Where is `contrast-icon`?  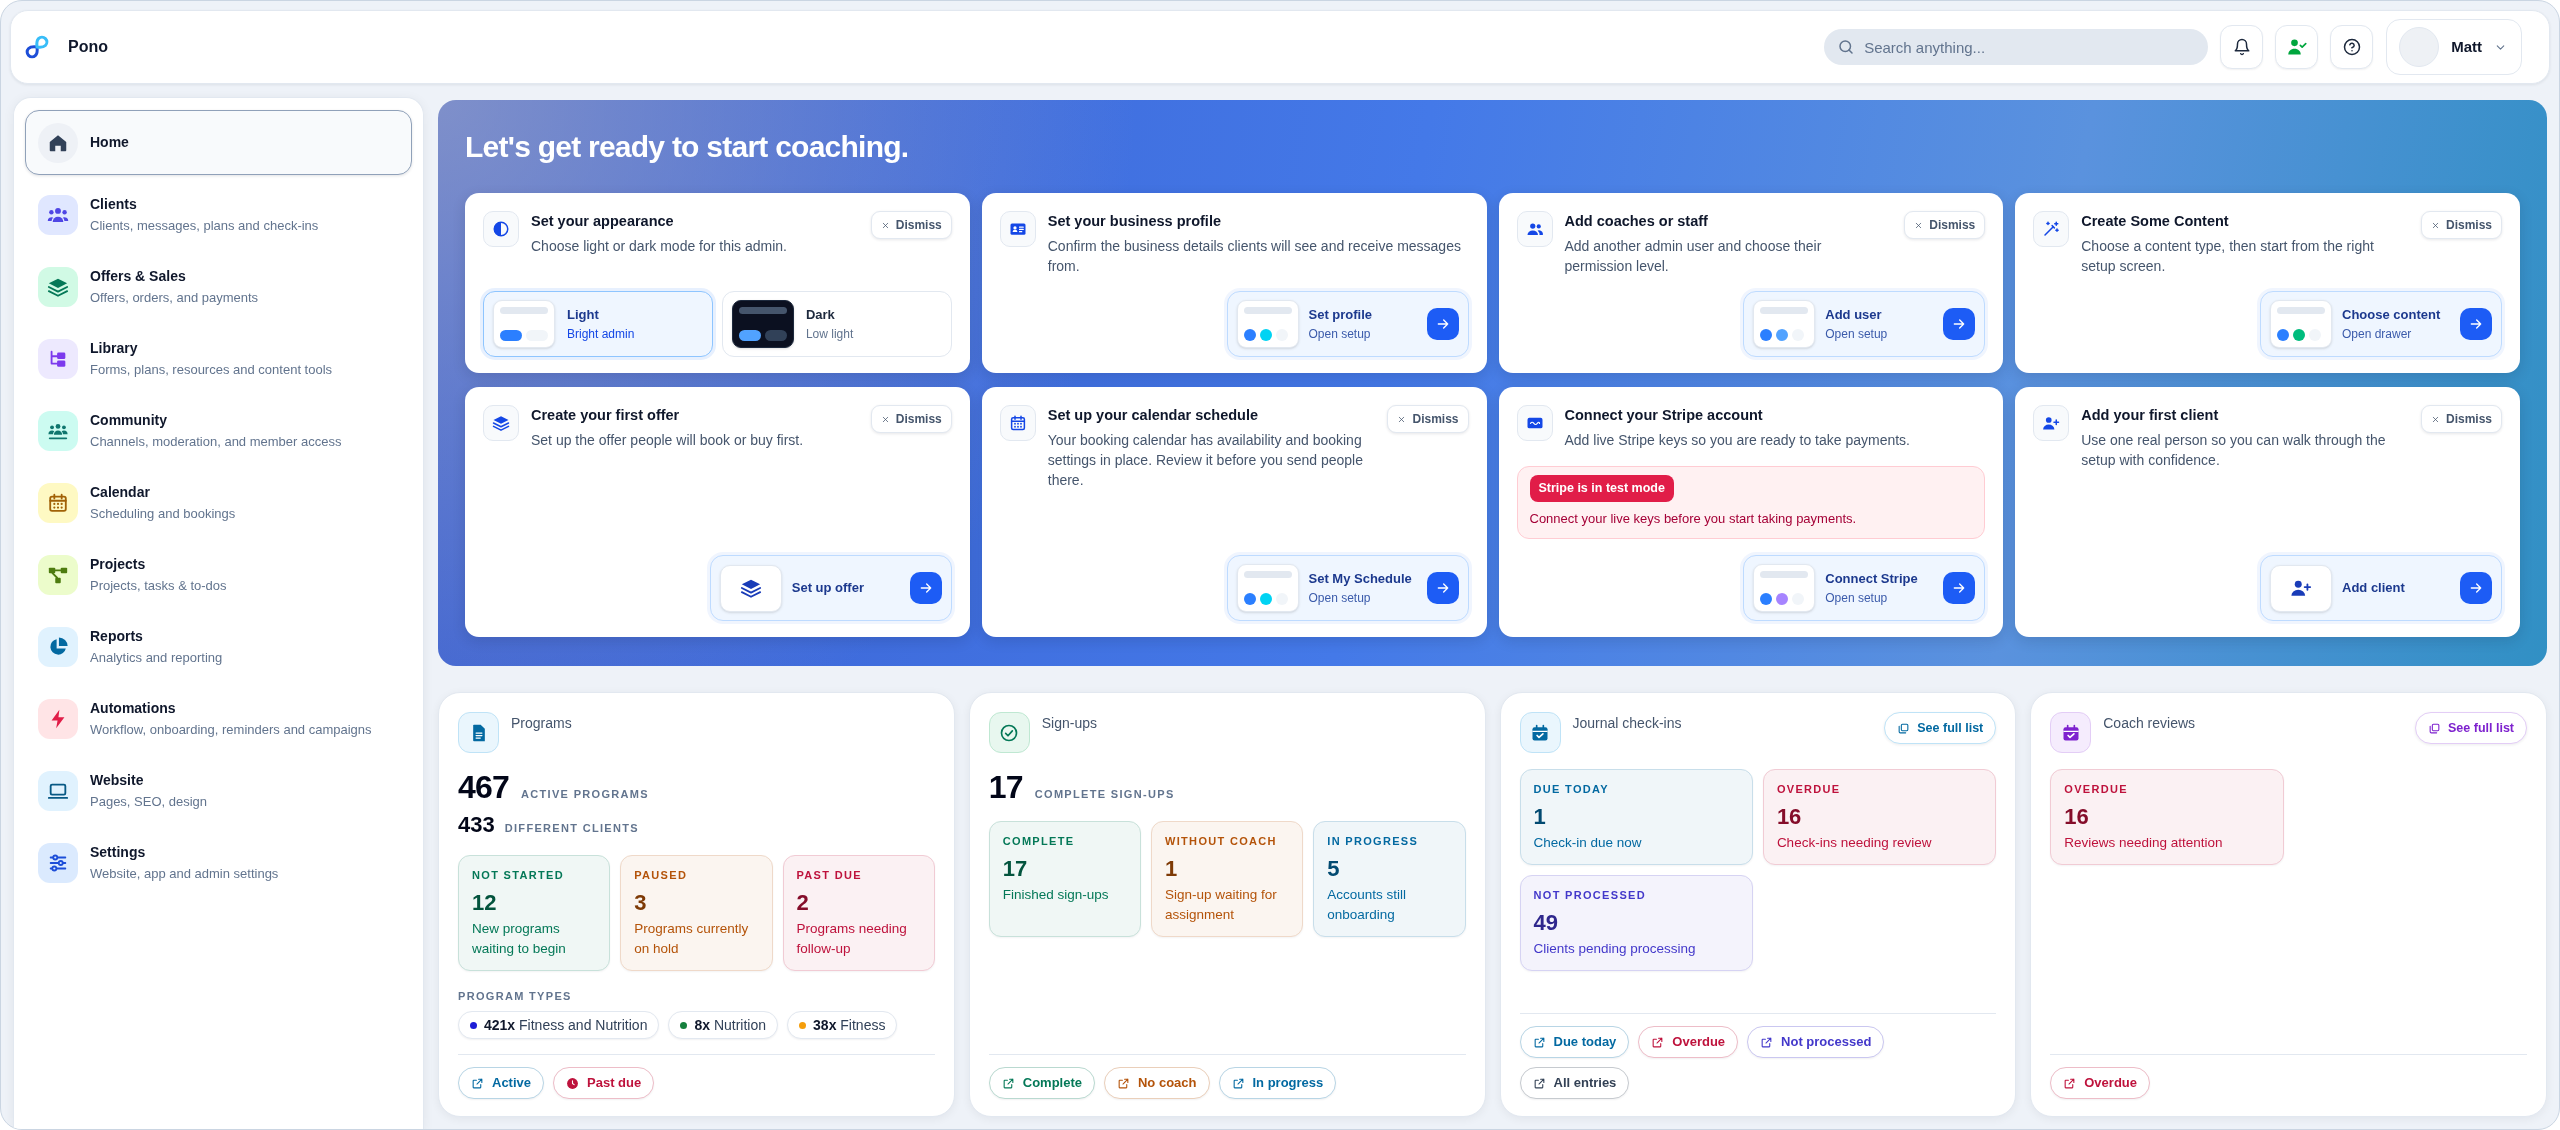 contrast-icon is located at coordinates (501, 229).